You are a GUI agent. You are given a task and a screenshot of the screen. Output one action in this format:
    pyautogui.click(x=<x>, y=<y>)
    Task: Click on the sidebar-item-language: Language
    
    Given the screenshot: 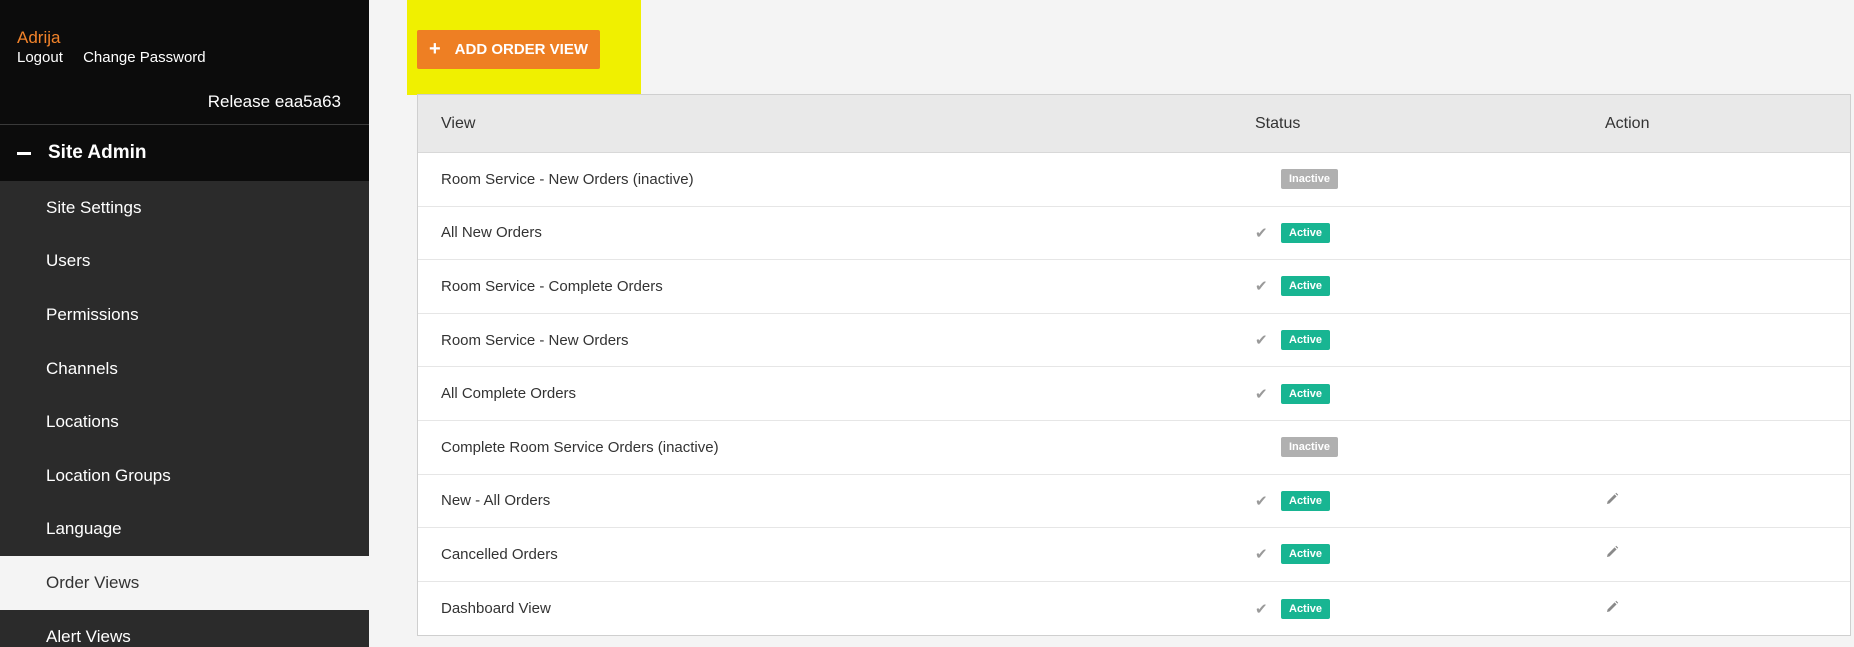 What is the action you would take?
    pyautogui.click(x=184, y=529)
    